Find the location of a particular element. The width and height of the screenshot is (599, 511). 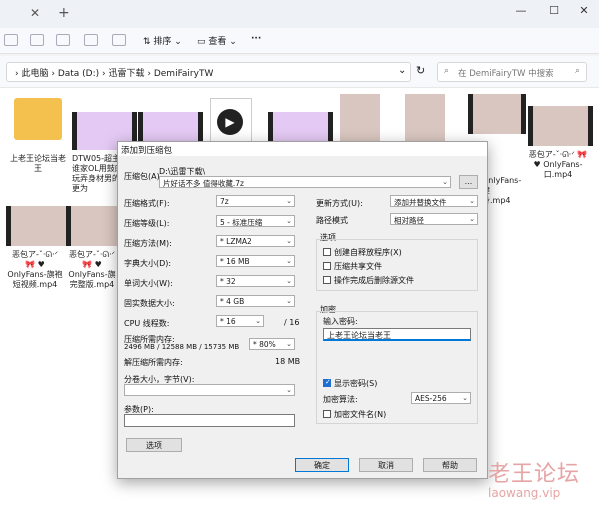

search-submit-icon: ⌕ is located at coordinates (577, 71).